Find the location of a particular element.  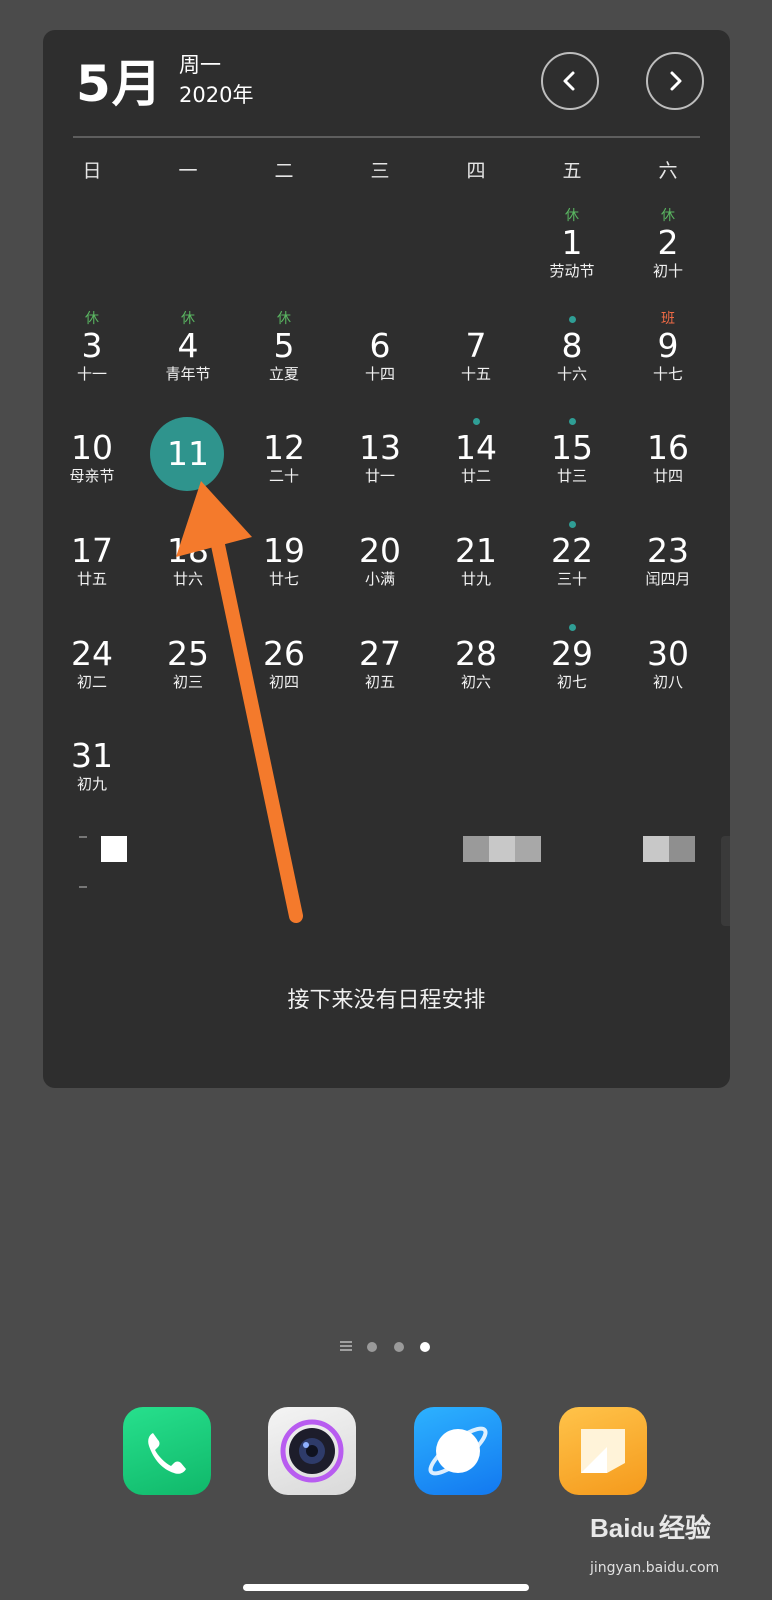

phone-app is located at coordinates (167, 1451).